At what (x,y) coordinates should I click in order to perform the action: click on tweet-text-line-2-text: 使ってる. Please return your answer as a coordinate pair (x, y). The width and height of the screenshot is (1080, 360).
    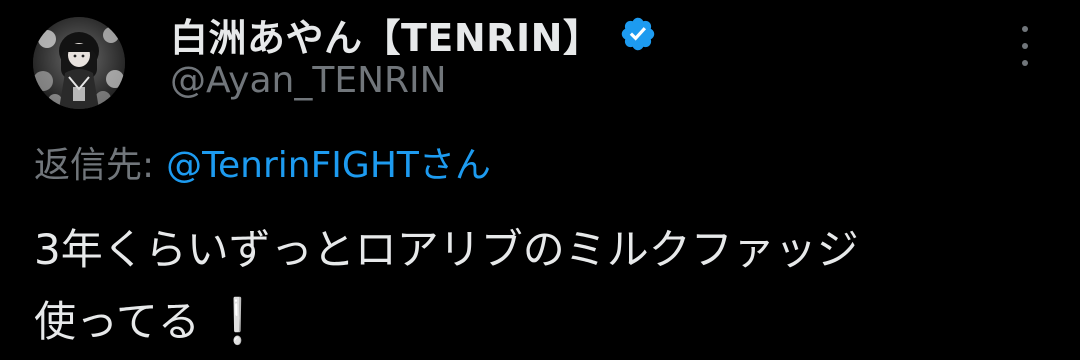
    Looking at the image, I should click on (117, 321).